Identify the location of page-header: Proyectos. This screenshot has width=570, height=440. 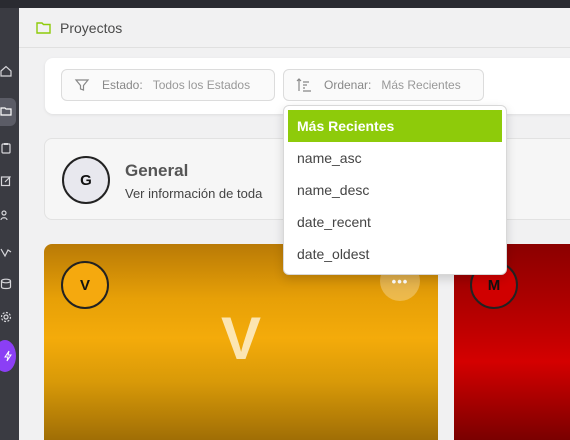
(294, 28).